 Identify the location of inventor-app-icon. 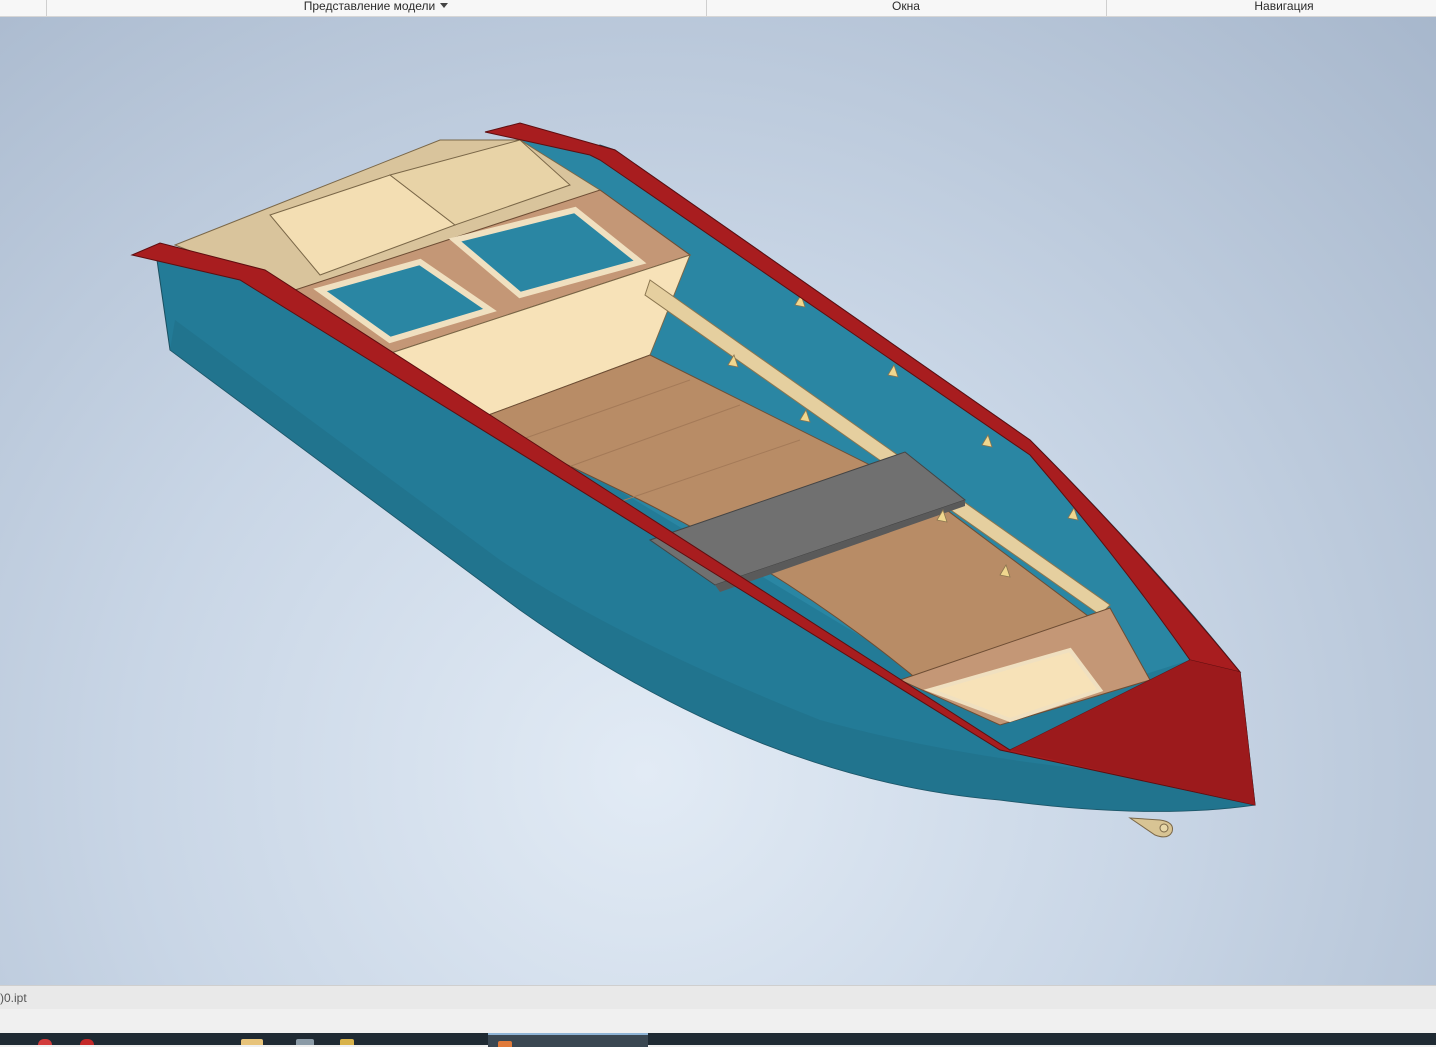
(505, 1044).